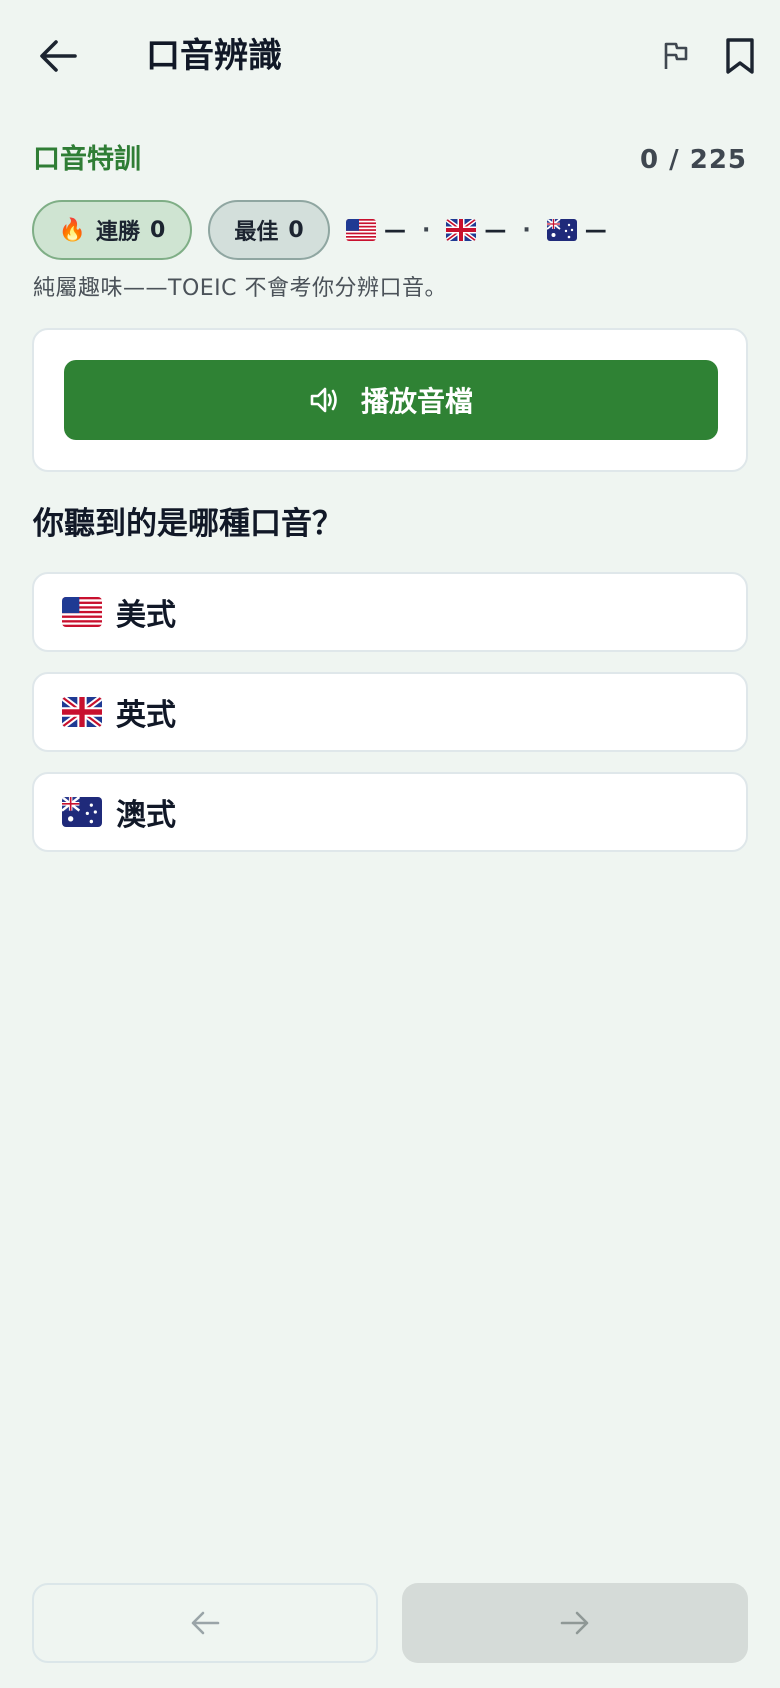 Image resolution: width=780 pixels, height=1688 pixels. I want to click on accent-stat-uk: —, so click(476, 230).